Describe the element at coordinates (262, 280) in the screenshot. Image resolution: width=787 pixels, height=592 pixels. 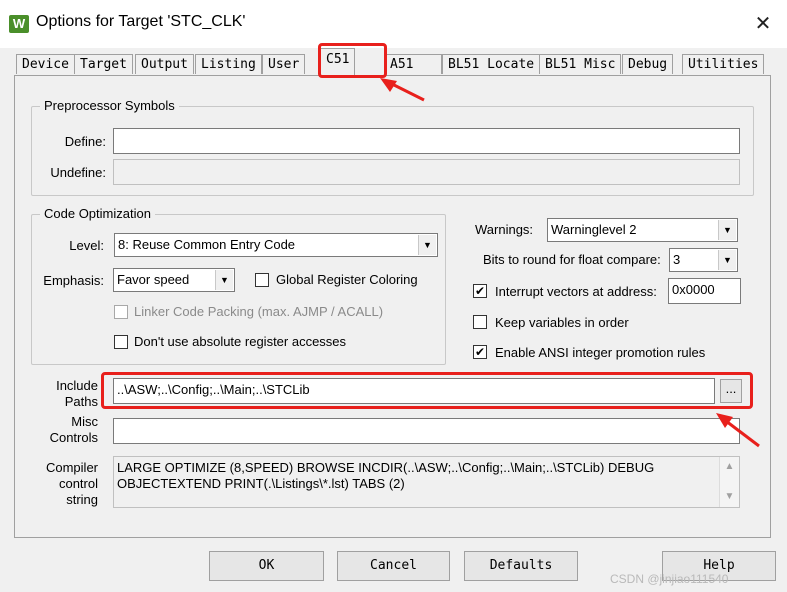
I see `global-register-coloring-checkbox` at that location.